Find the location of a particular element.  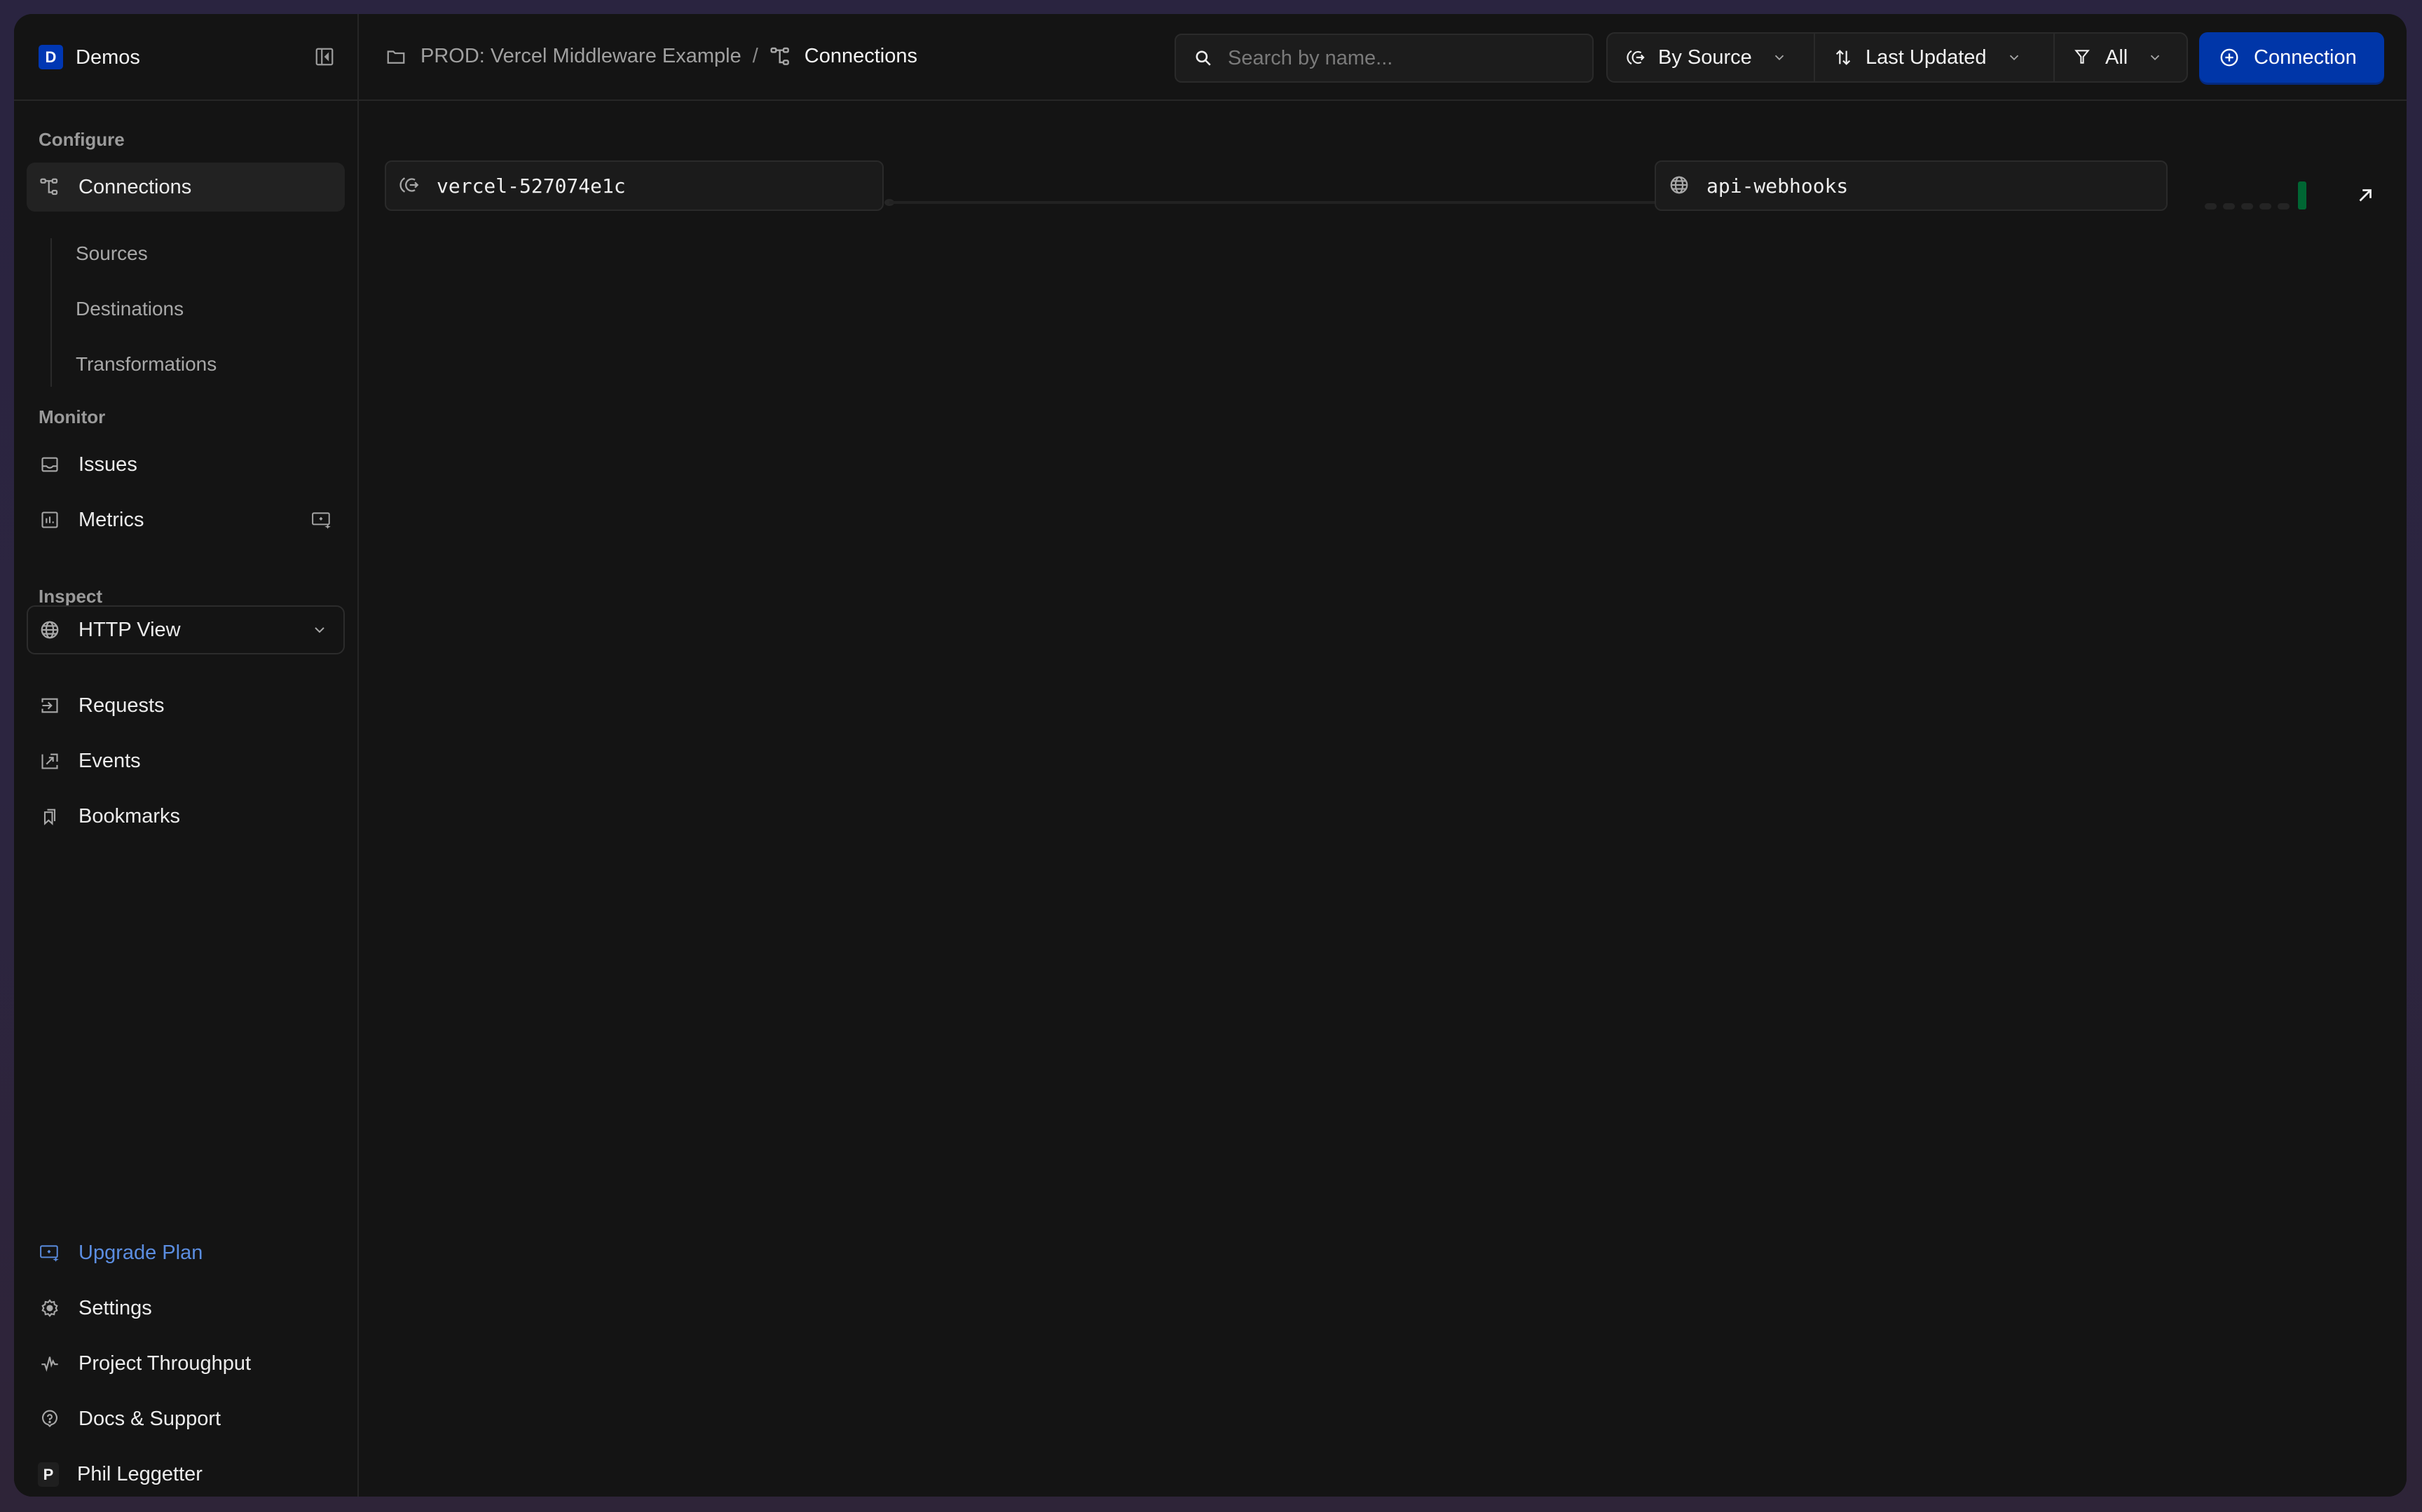

sidebar-item-settings: Settings is located at coordinates (186, 1308).